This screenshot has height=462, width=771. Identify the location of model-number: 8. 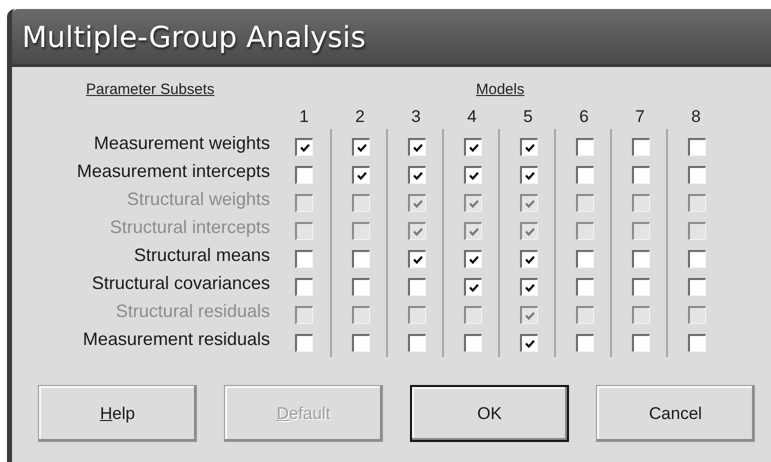
(696, 117).